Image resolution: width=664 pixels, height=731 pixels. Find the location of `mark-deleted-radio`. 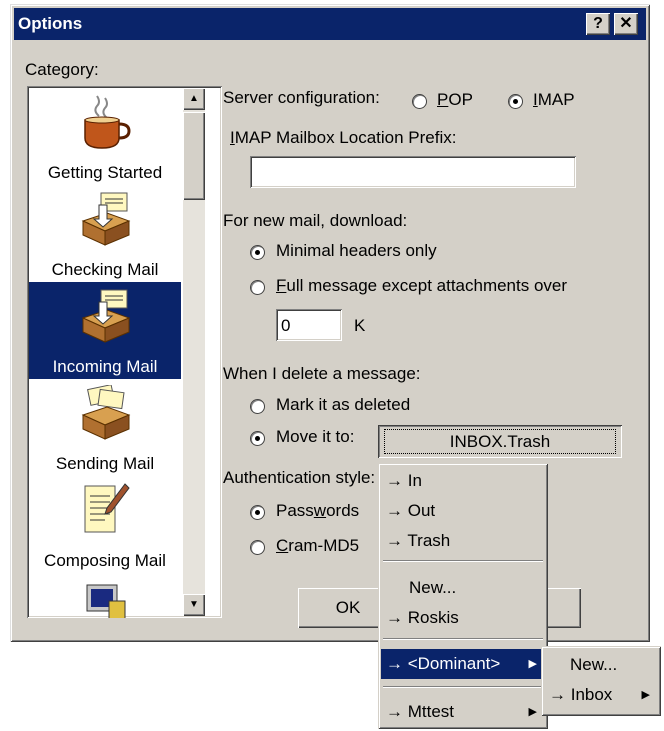

mark-deleted-radio is located at coordinates (257, 406).